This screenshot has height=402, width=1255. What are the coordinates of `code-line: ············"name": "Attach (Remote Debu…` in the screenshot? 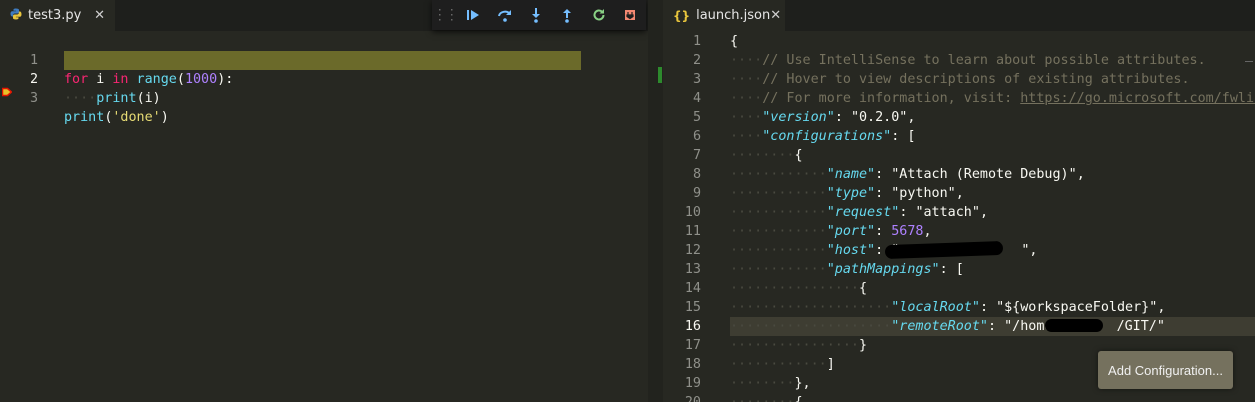 It's located at (907, 174).